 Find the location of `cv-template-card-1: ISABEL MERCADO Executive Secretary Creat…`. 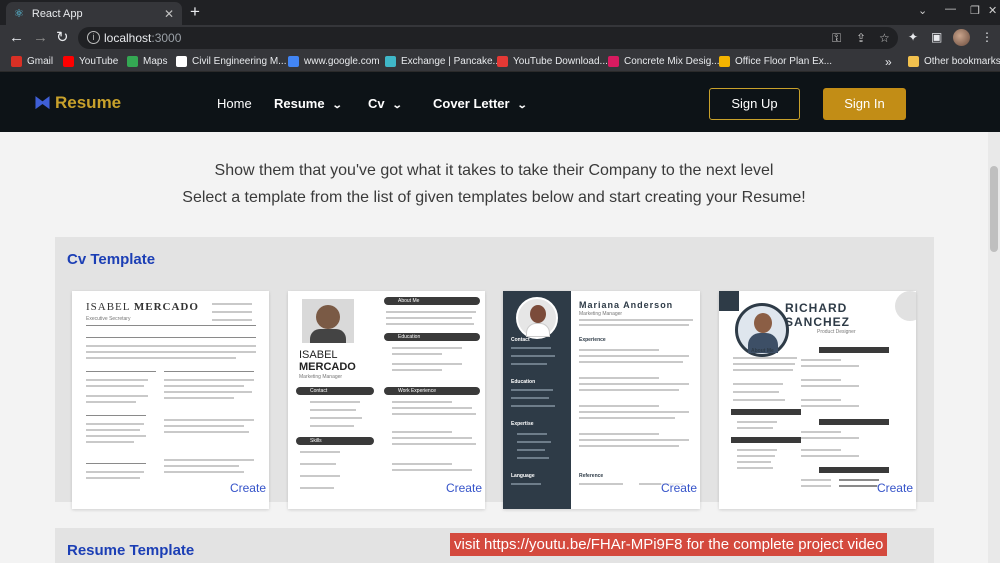

cv-template-card-1: ISABEL MERCADO Executive Secretary Creat… is located at coordinates (170, 400).